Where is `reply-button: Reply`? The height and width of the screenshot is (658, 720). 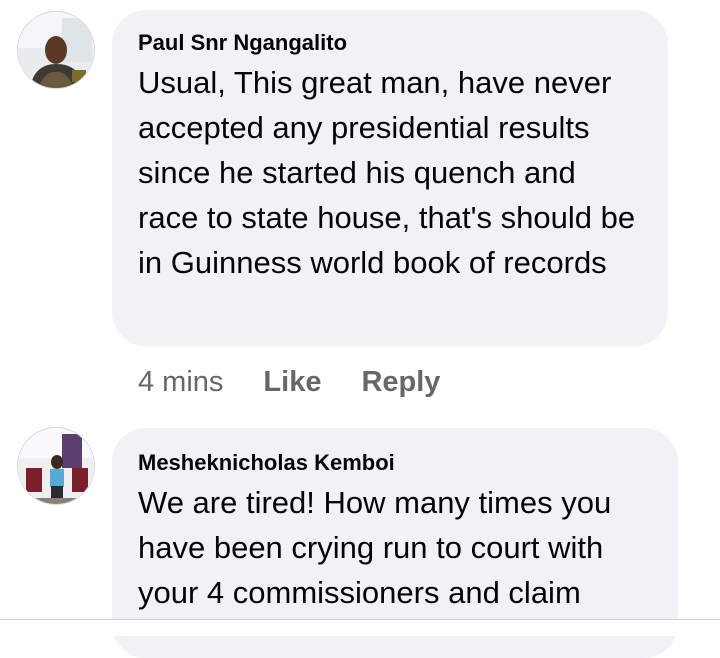
reply-button: Reply is located at coordinates (400, 382).